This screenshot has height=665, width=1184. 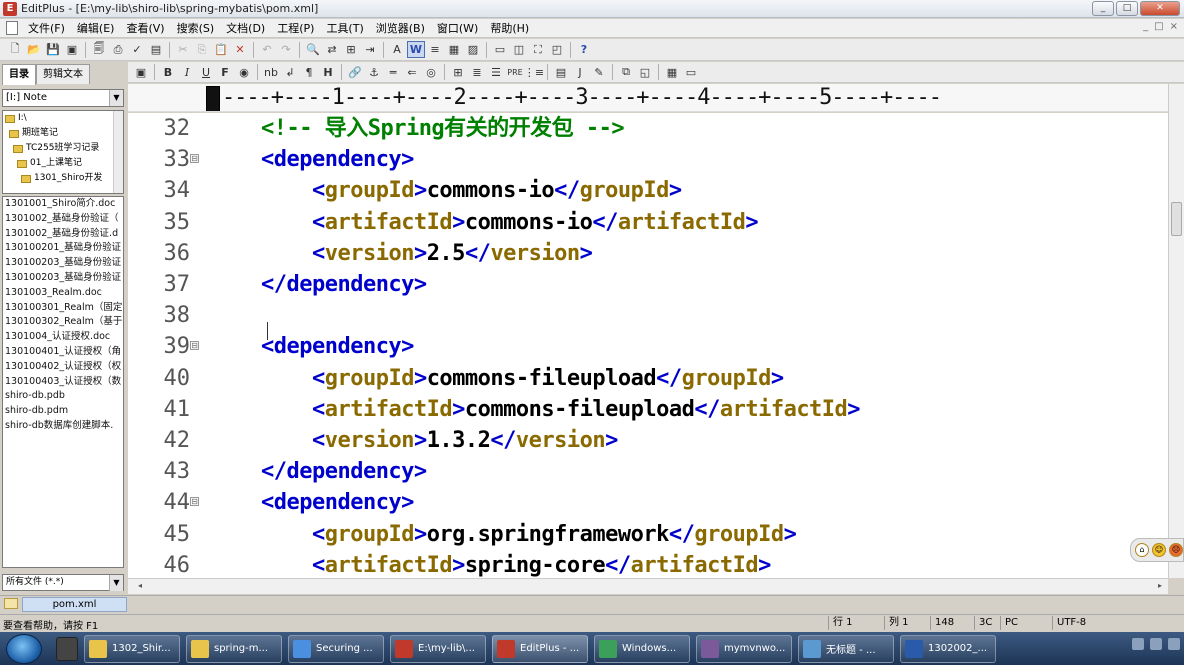 I want to click on floating-toolbar: ⌂ ☺ ☹, so click(x=1157, y=550).